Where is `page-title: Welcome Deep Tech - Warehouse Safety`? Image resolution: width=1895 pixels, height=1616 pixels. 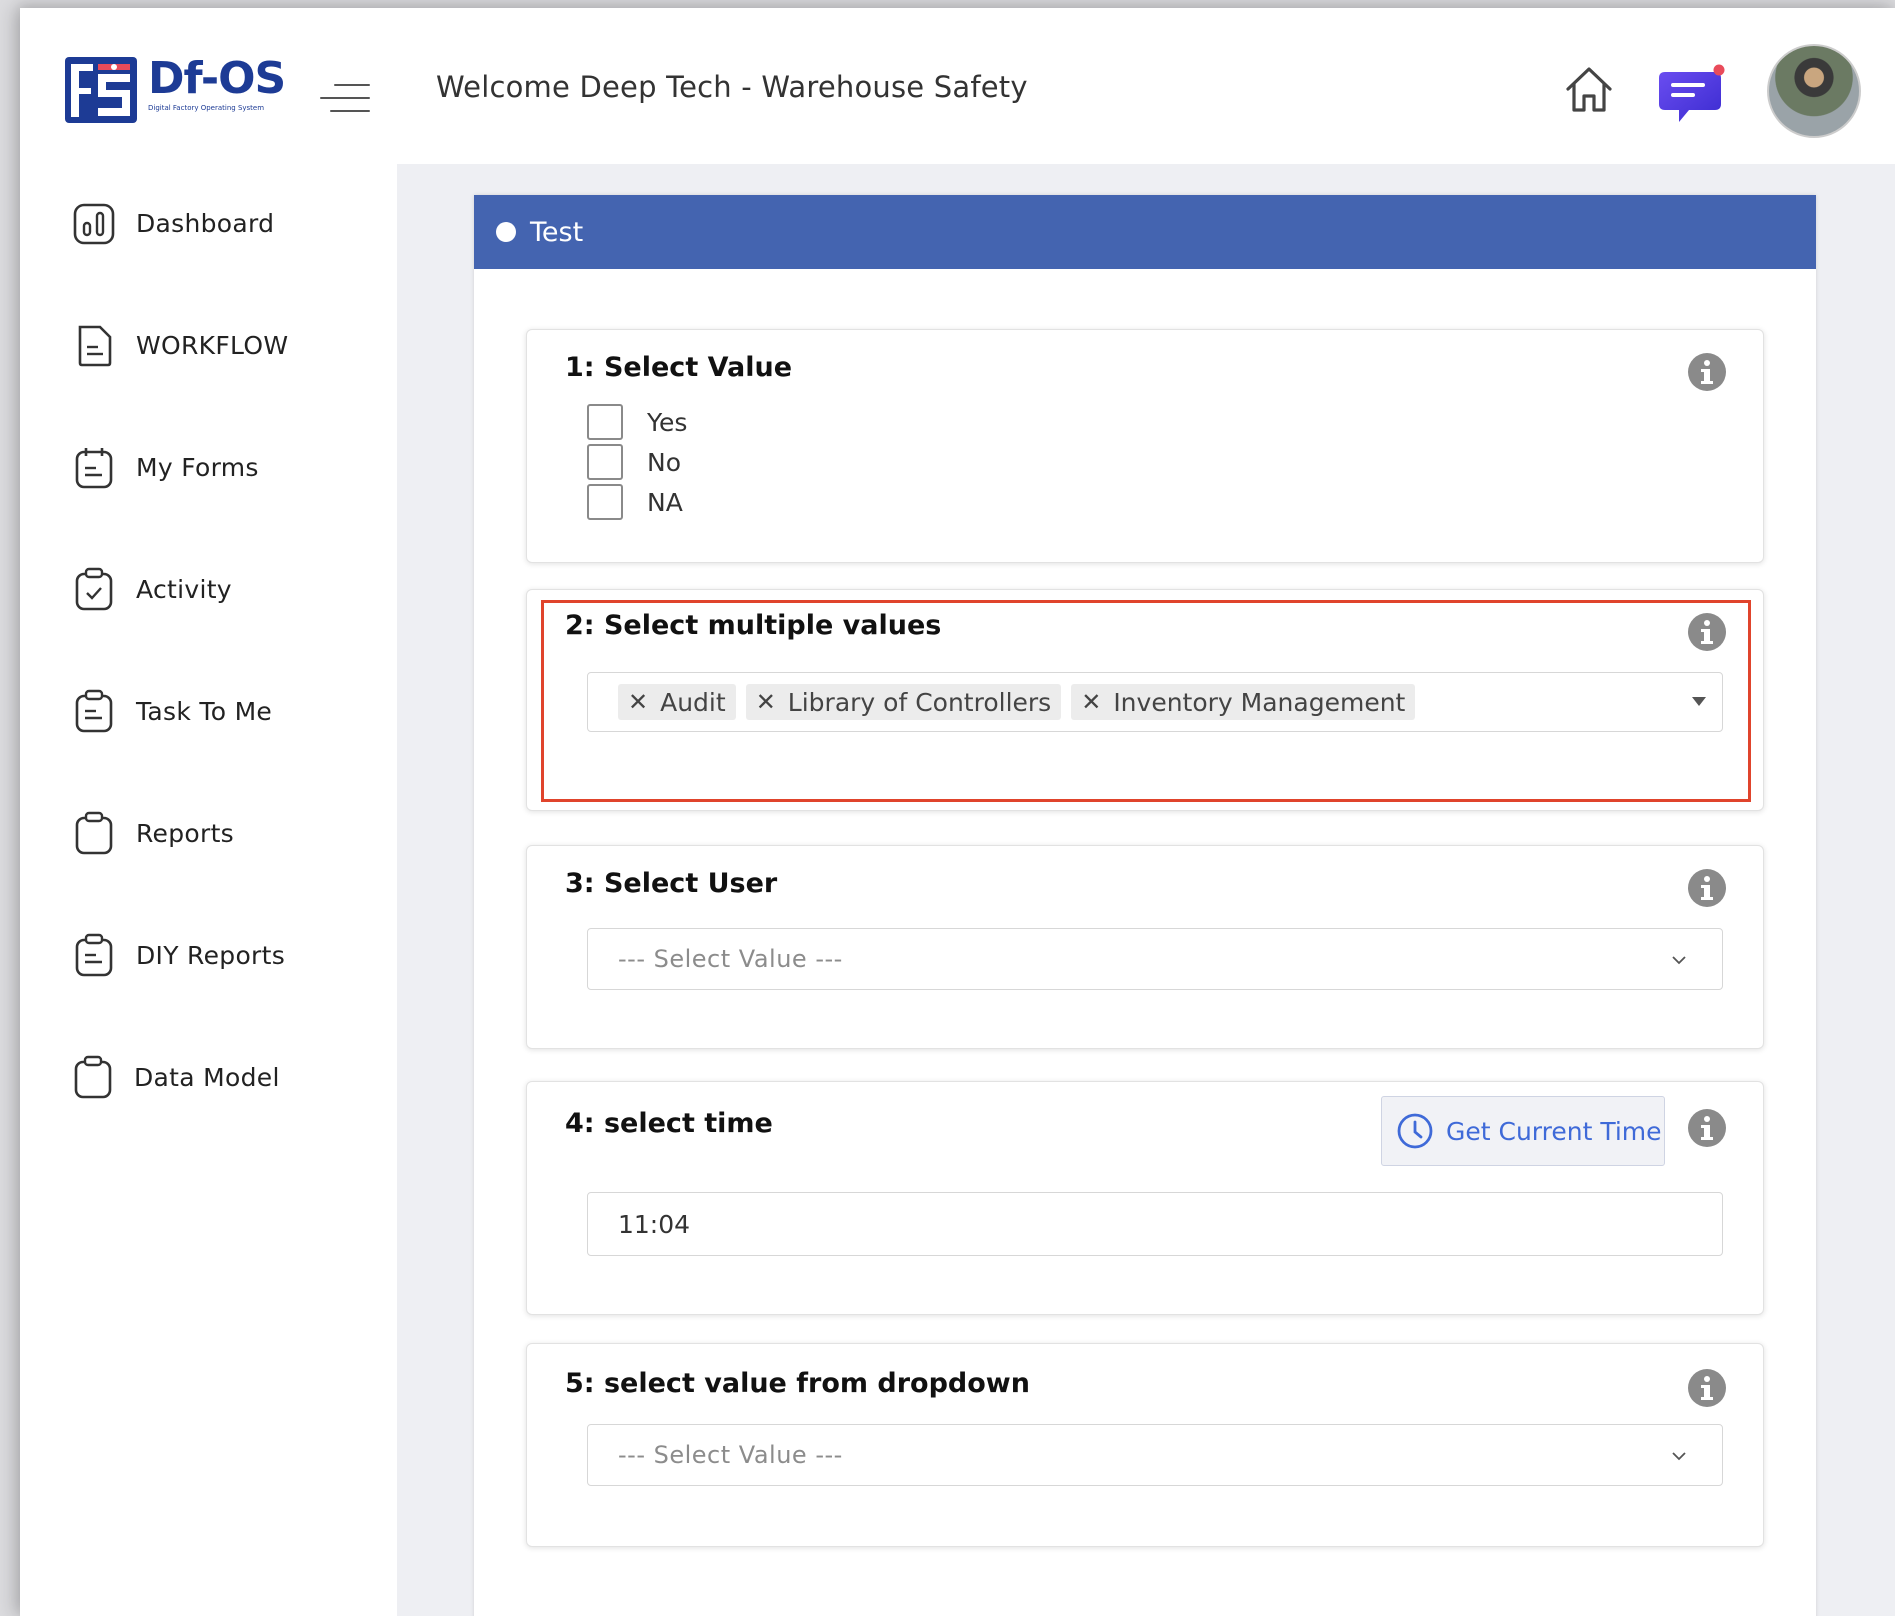
page-title: Welcome Deep Tech - Warehouse Safety is located at coordinates (732, 87).